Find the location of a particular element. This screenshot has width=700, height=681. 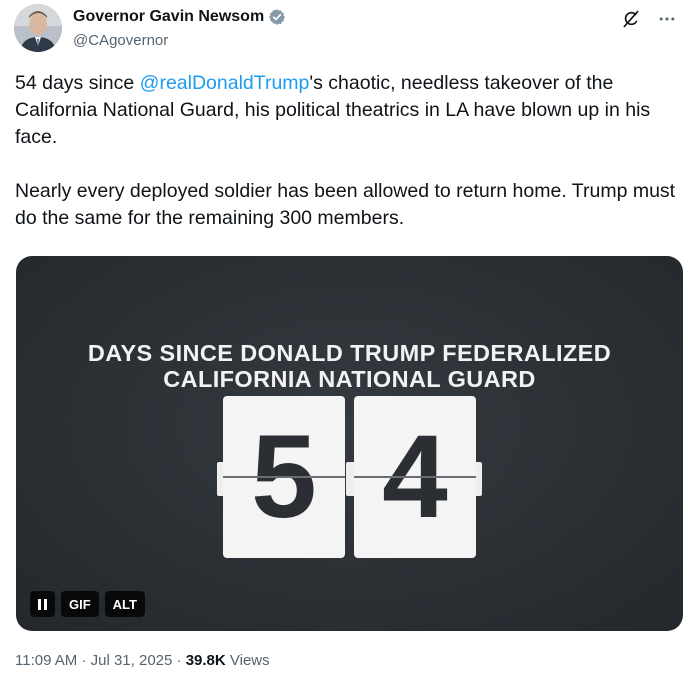

tweet-date: Jul 31, 2025 is located at coordinates (132, 660).